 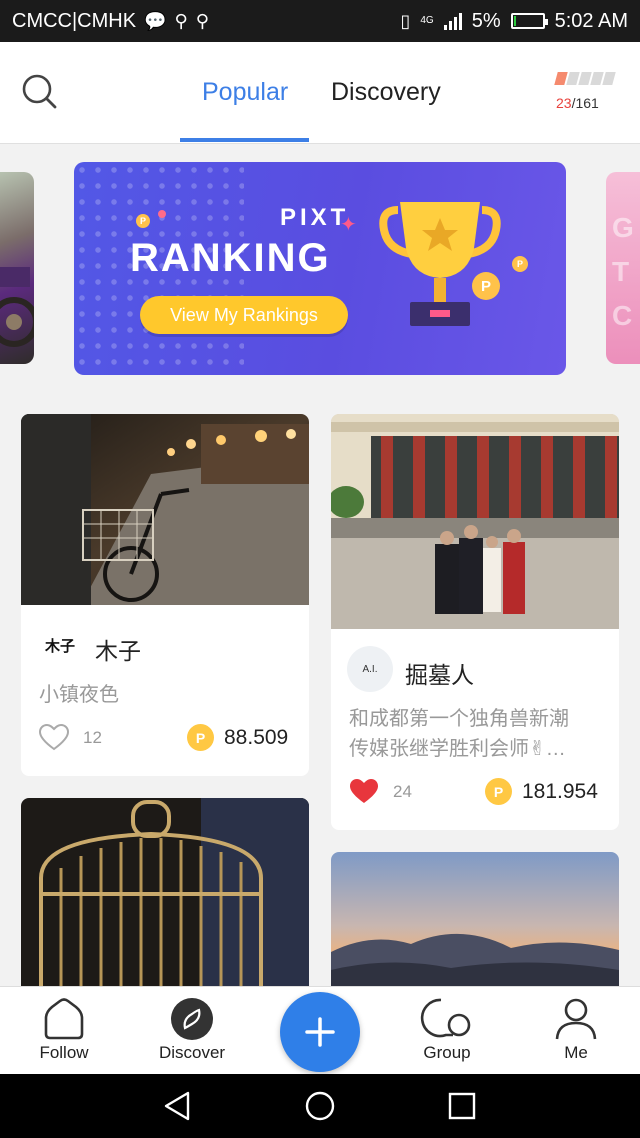 What do you see at coordinates (155, 20) in the screenshot?
I see `wechat-icon: 💬` at bounding box center [155, 20].